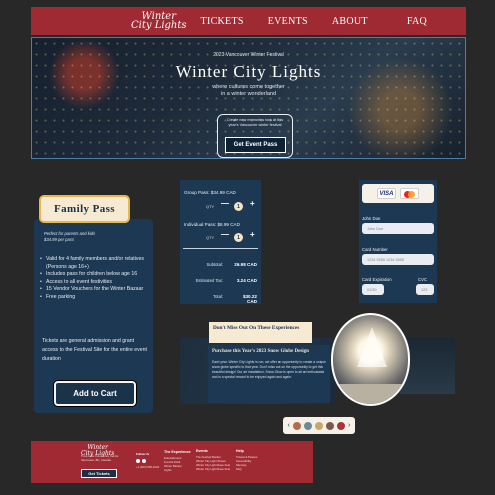 This screenshot has width=495, height=495. Describe the element at coordinates (417, 21) in the screenshot. I see `nav-faq: FAQ` at that location.